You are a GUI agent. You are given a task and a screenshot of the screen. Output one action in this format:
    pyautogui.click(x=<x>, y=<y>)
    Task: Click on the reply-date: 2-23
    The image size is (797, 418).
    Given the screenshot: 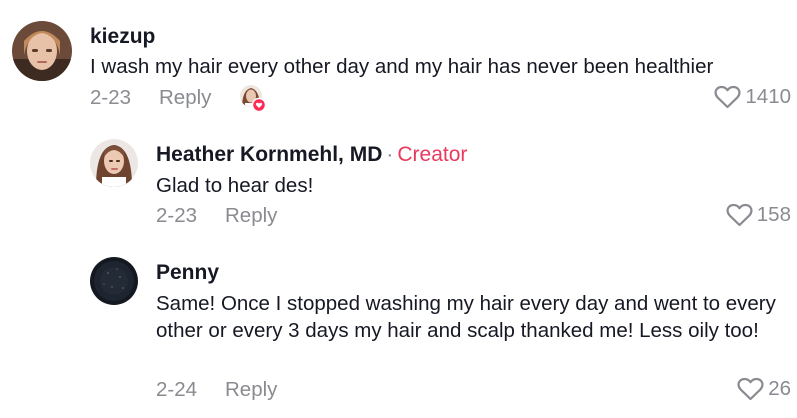 What is the action you would take?
    pyautogui.click(x=177, y=215)
    